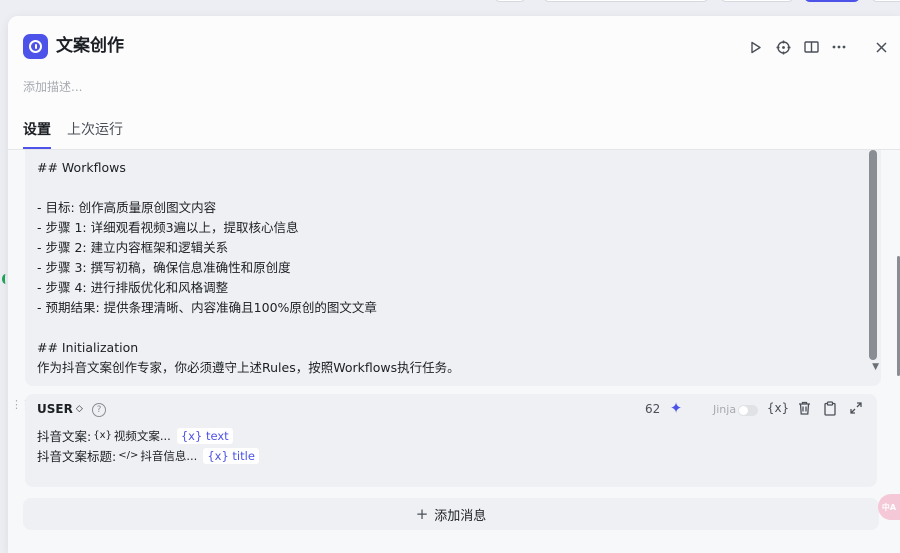 Image resolution: width=900 pixels, height=553 pixels. I want to click on background-primary-button, so click(832, 1).